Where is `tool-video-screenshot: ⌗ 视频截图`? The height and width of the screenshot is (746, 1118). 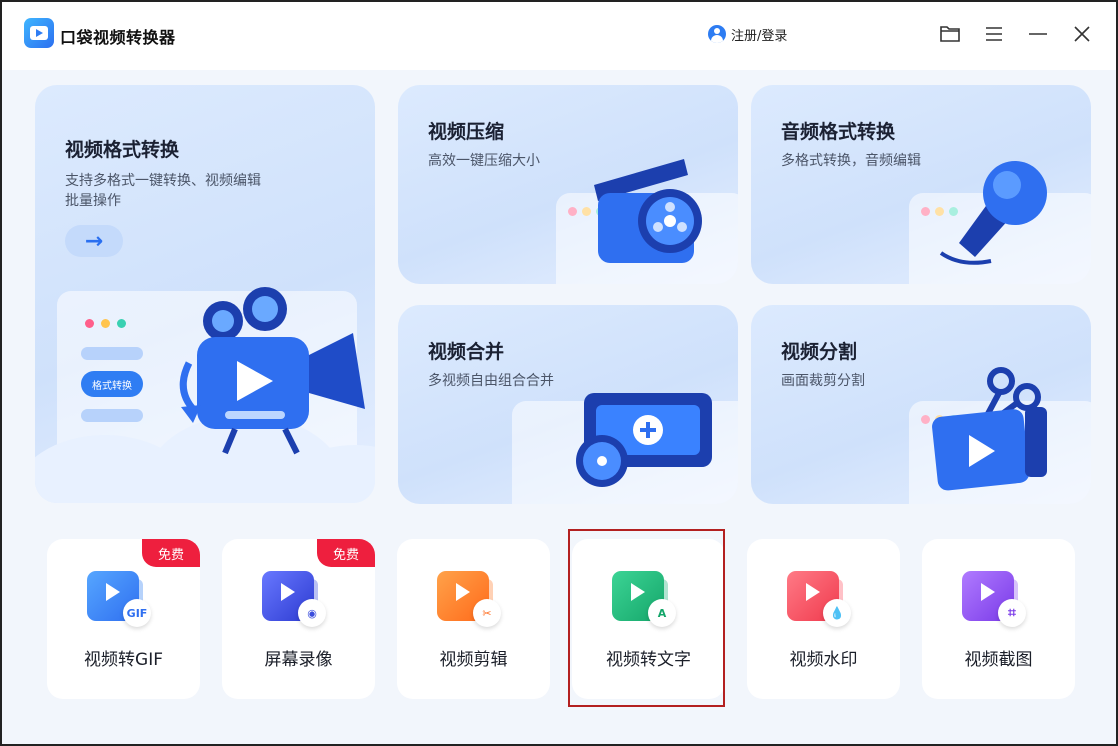 tool-video-screenshot: ⌗ 视频截图 is located at coordinates (998, 619).